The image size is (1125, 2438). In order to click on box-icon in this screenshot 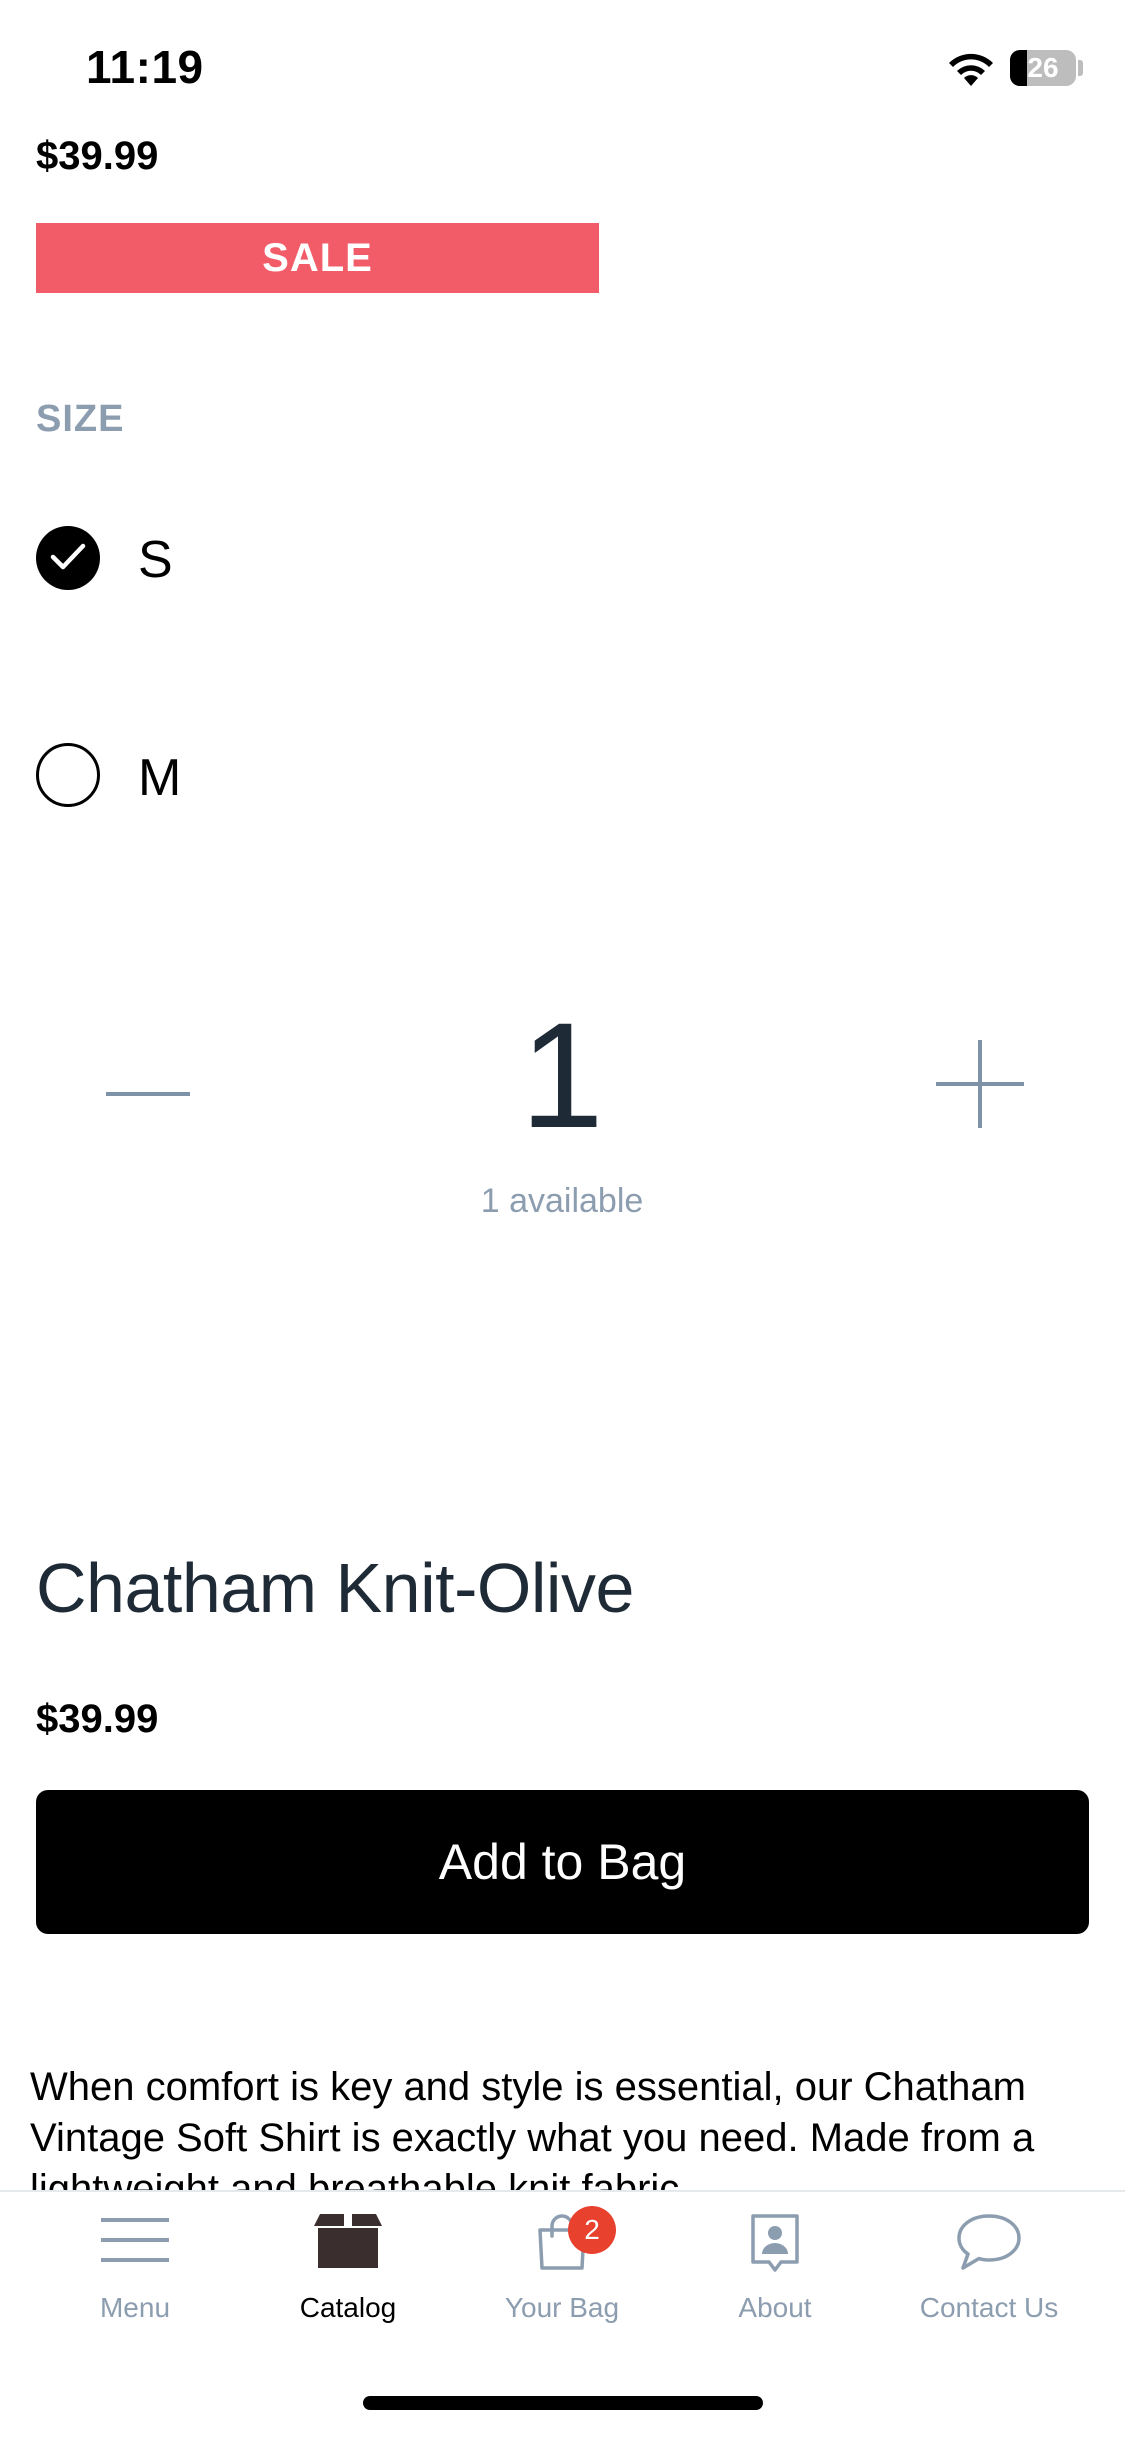, I will do `click(348, 2241)`.